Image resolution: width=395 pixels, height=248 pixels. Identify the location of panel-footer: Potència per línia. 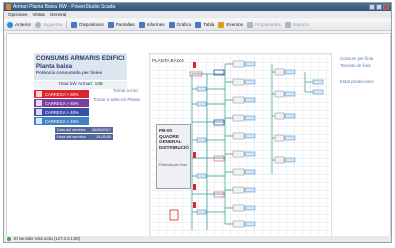
(173, 165).